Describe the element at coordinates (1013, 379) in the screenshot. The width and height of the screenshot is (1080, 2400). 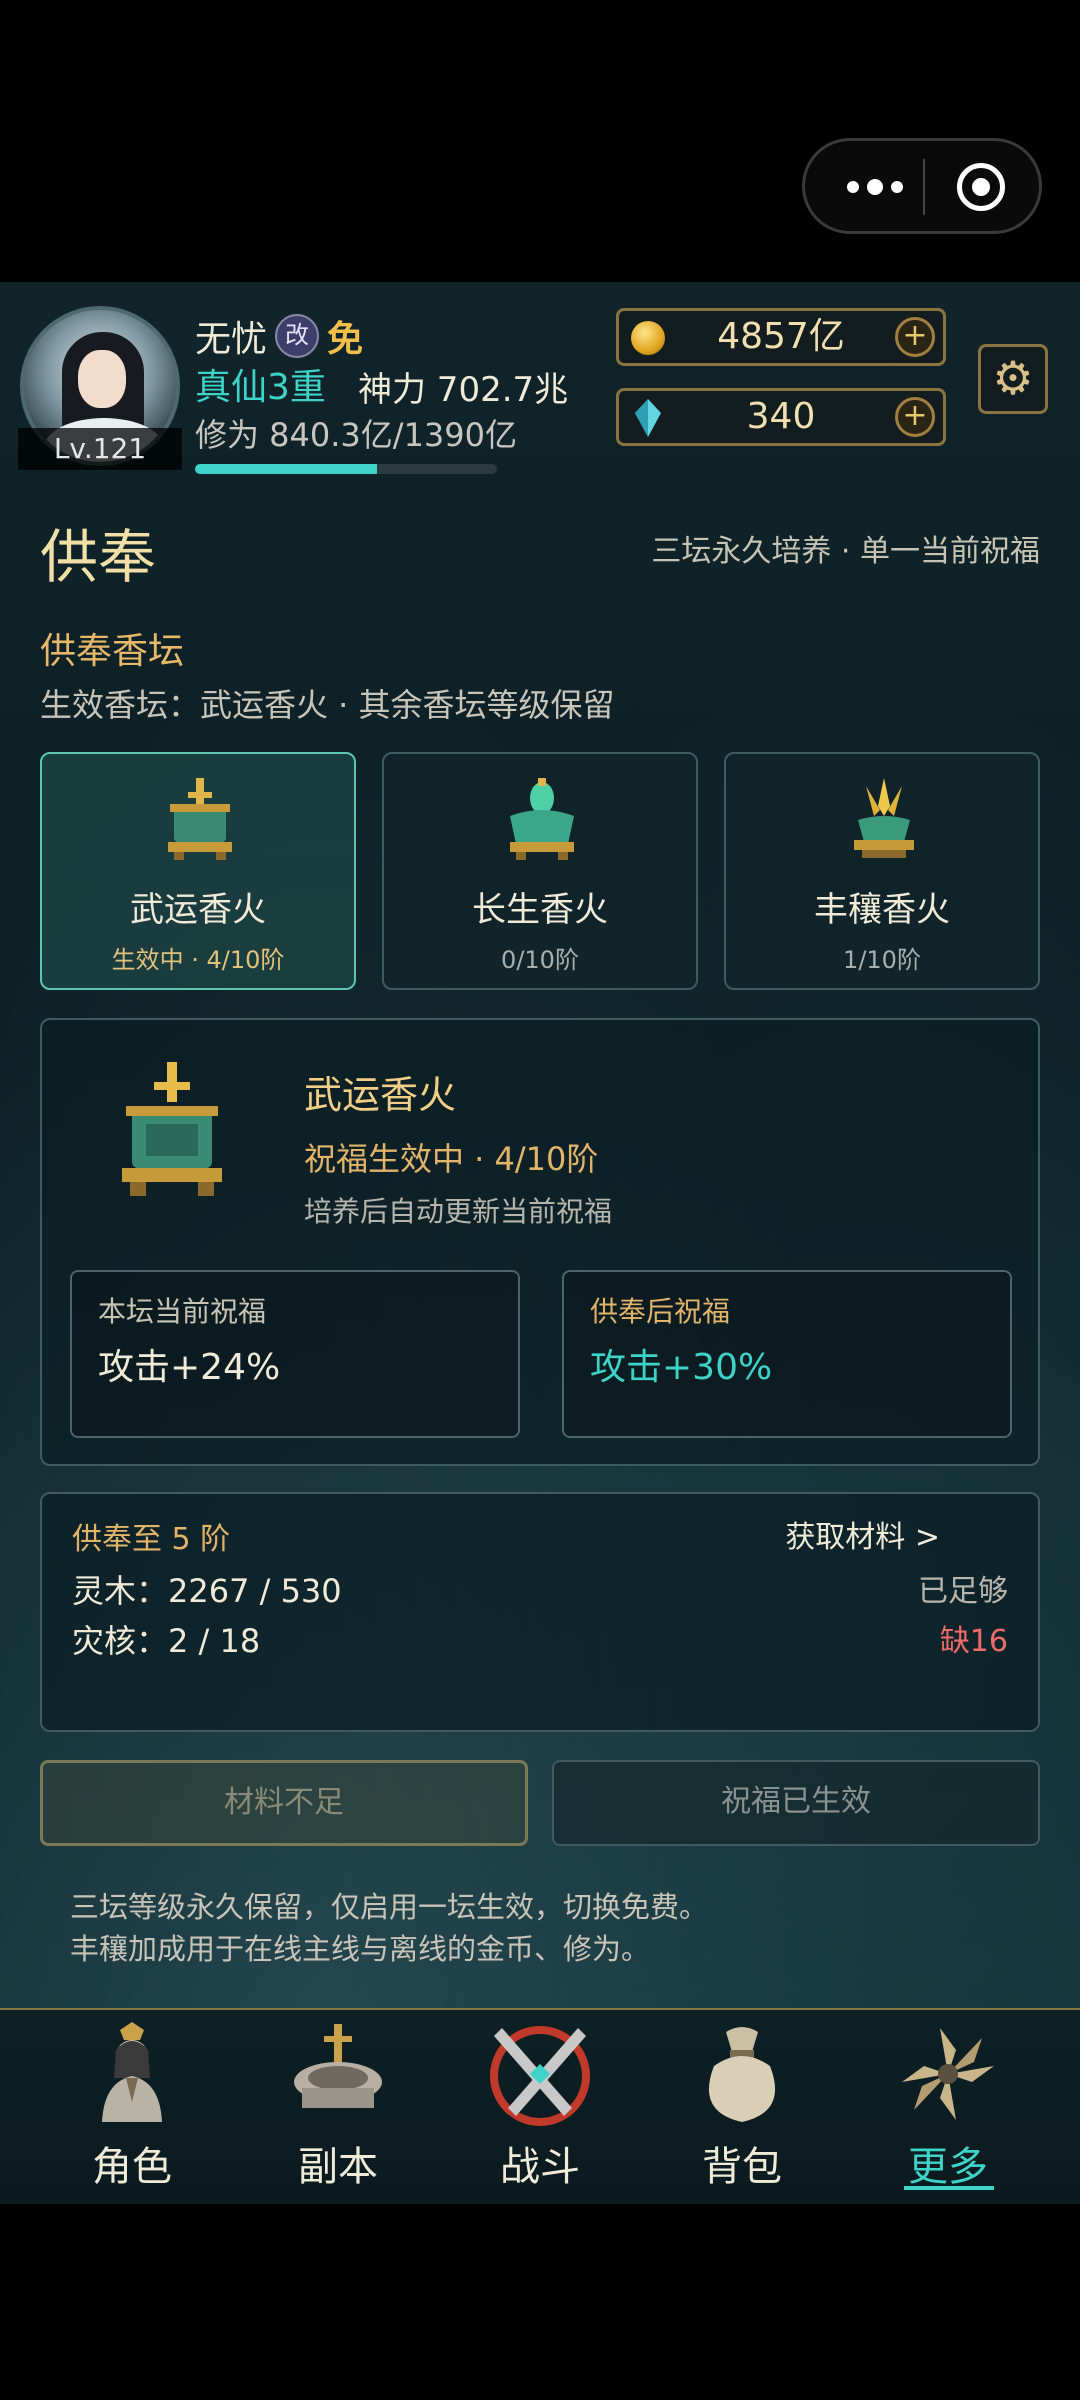
I see `gear-icon: ⚙` at that location.